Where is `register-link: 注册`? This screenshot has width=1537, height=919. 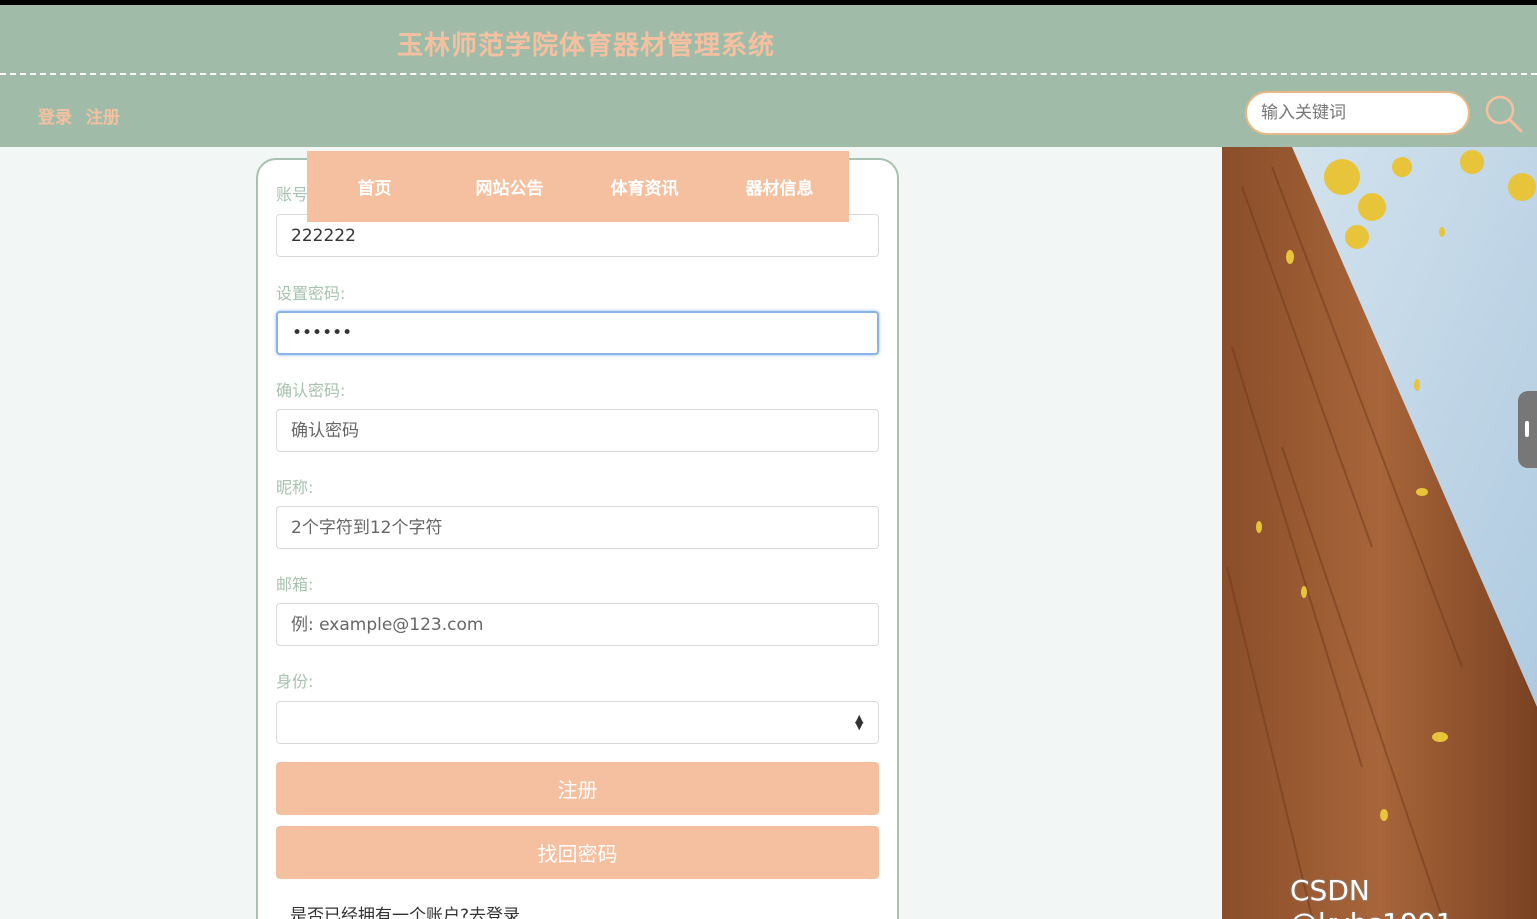 register-link: 注册 is located at coordinates (103, 118).